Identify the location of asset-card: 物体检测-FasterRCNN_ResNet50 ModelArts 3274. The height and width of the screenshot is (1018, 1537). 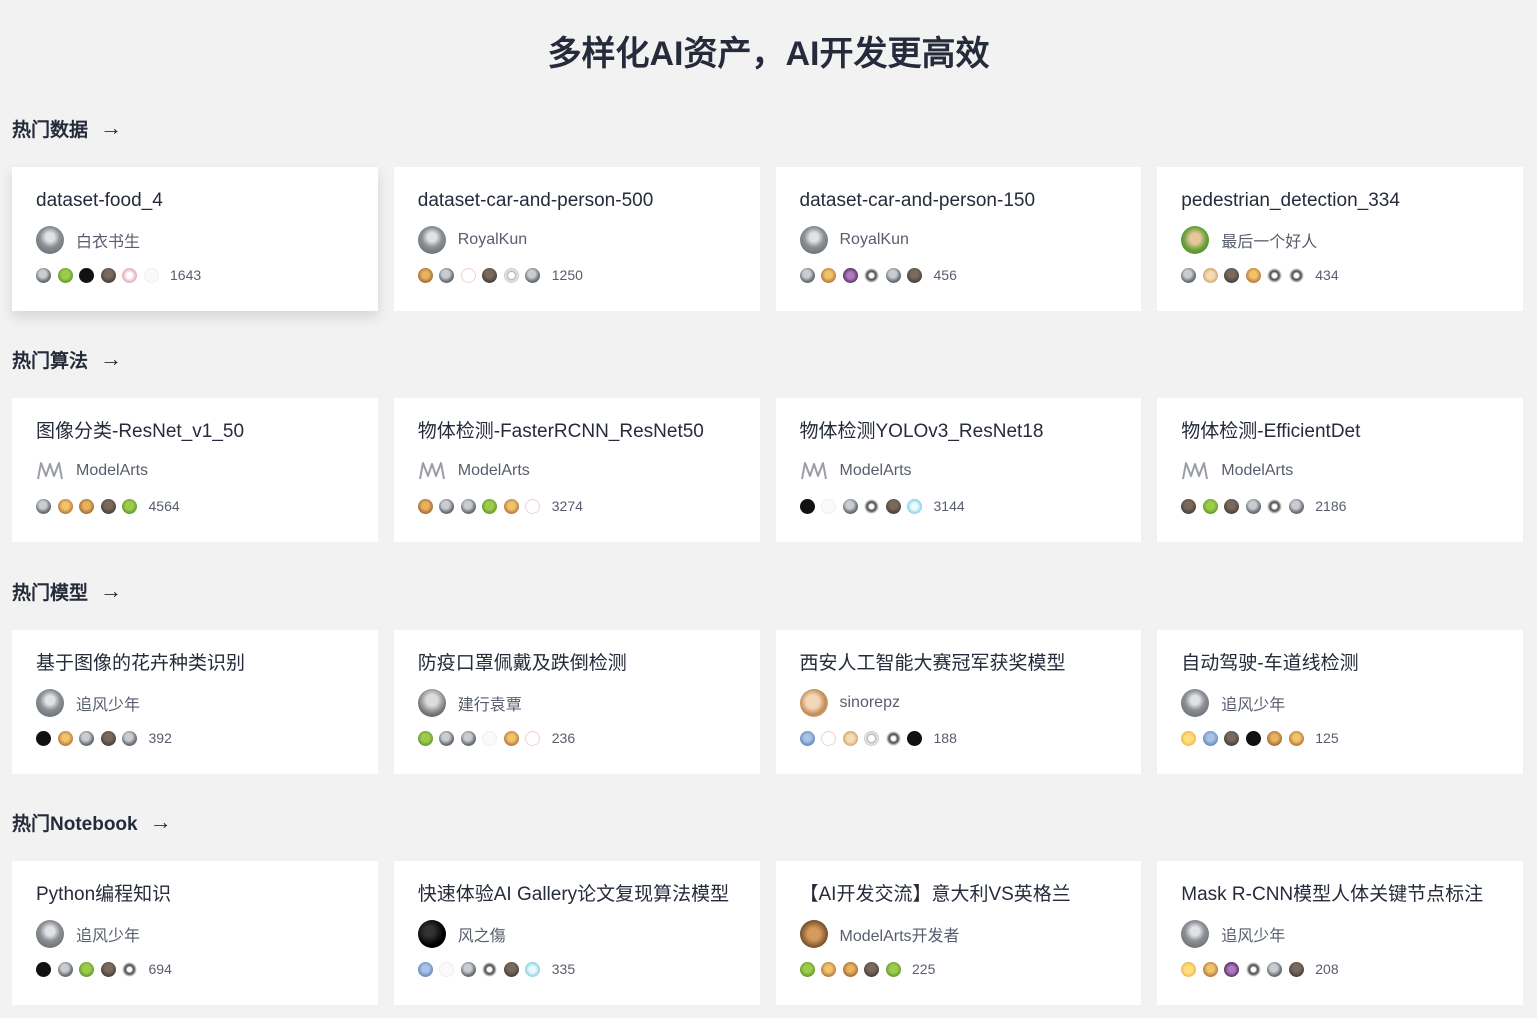
(576, 470).